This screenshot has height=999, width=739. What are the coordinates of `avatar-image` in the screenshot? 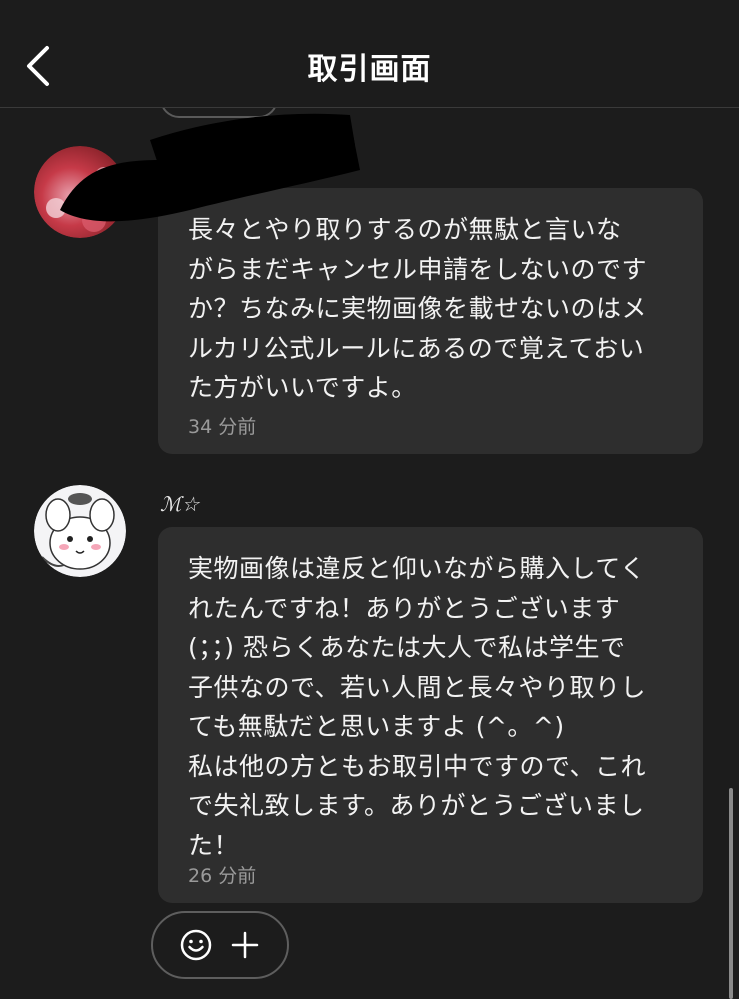 It's located at (80, 531).